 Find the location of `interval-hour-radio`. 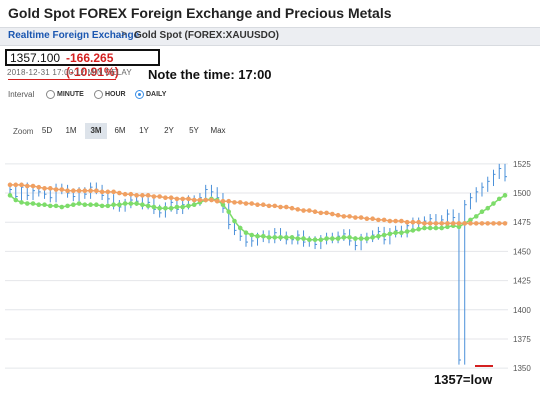

interval-hour-radio is located at coordinates (98, 94).